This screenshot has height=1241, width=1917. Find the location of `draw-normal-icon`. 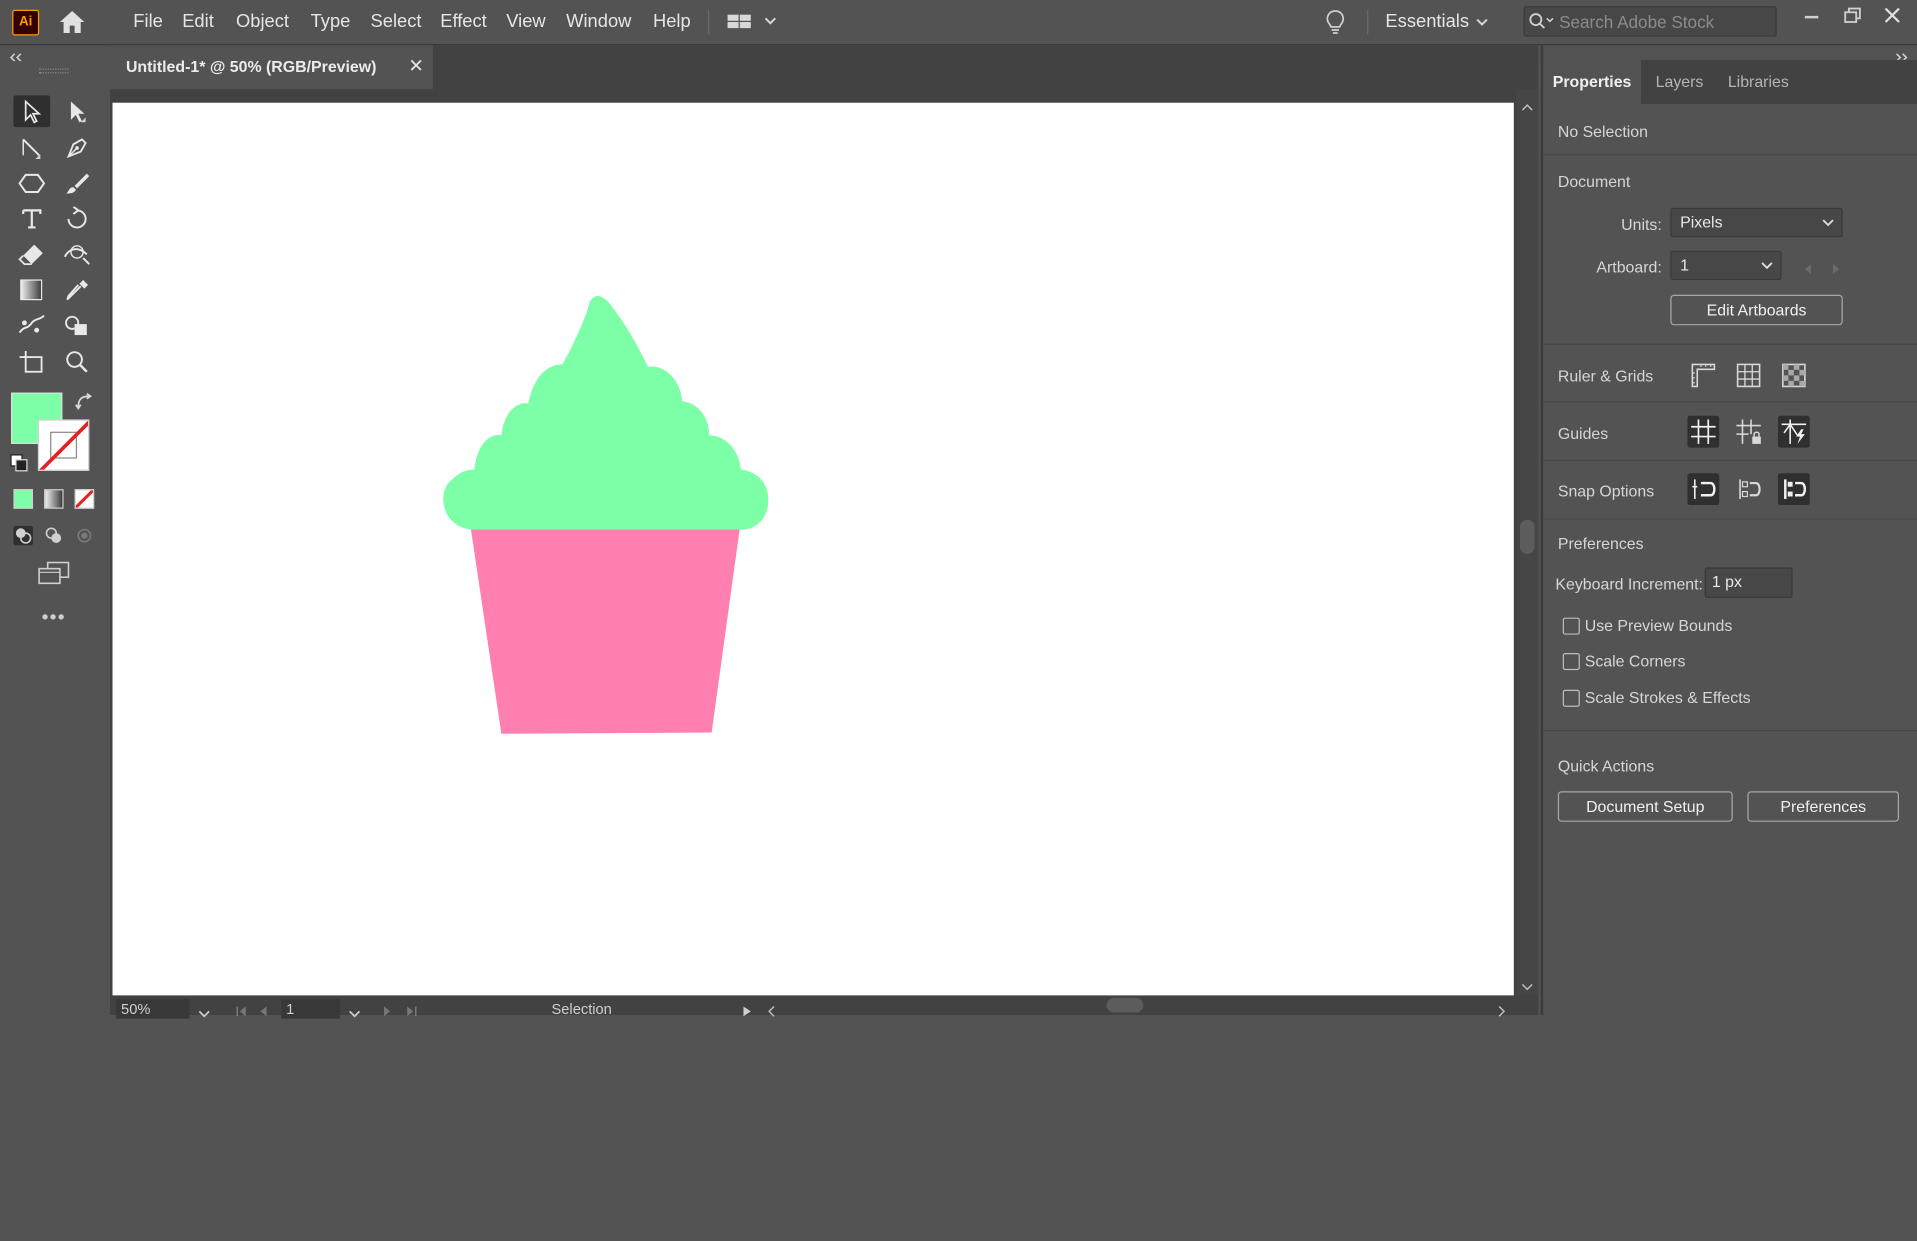

draw-normal-icon is located at coordinates (23, 535).